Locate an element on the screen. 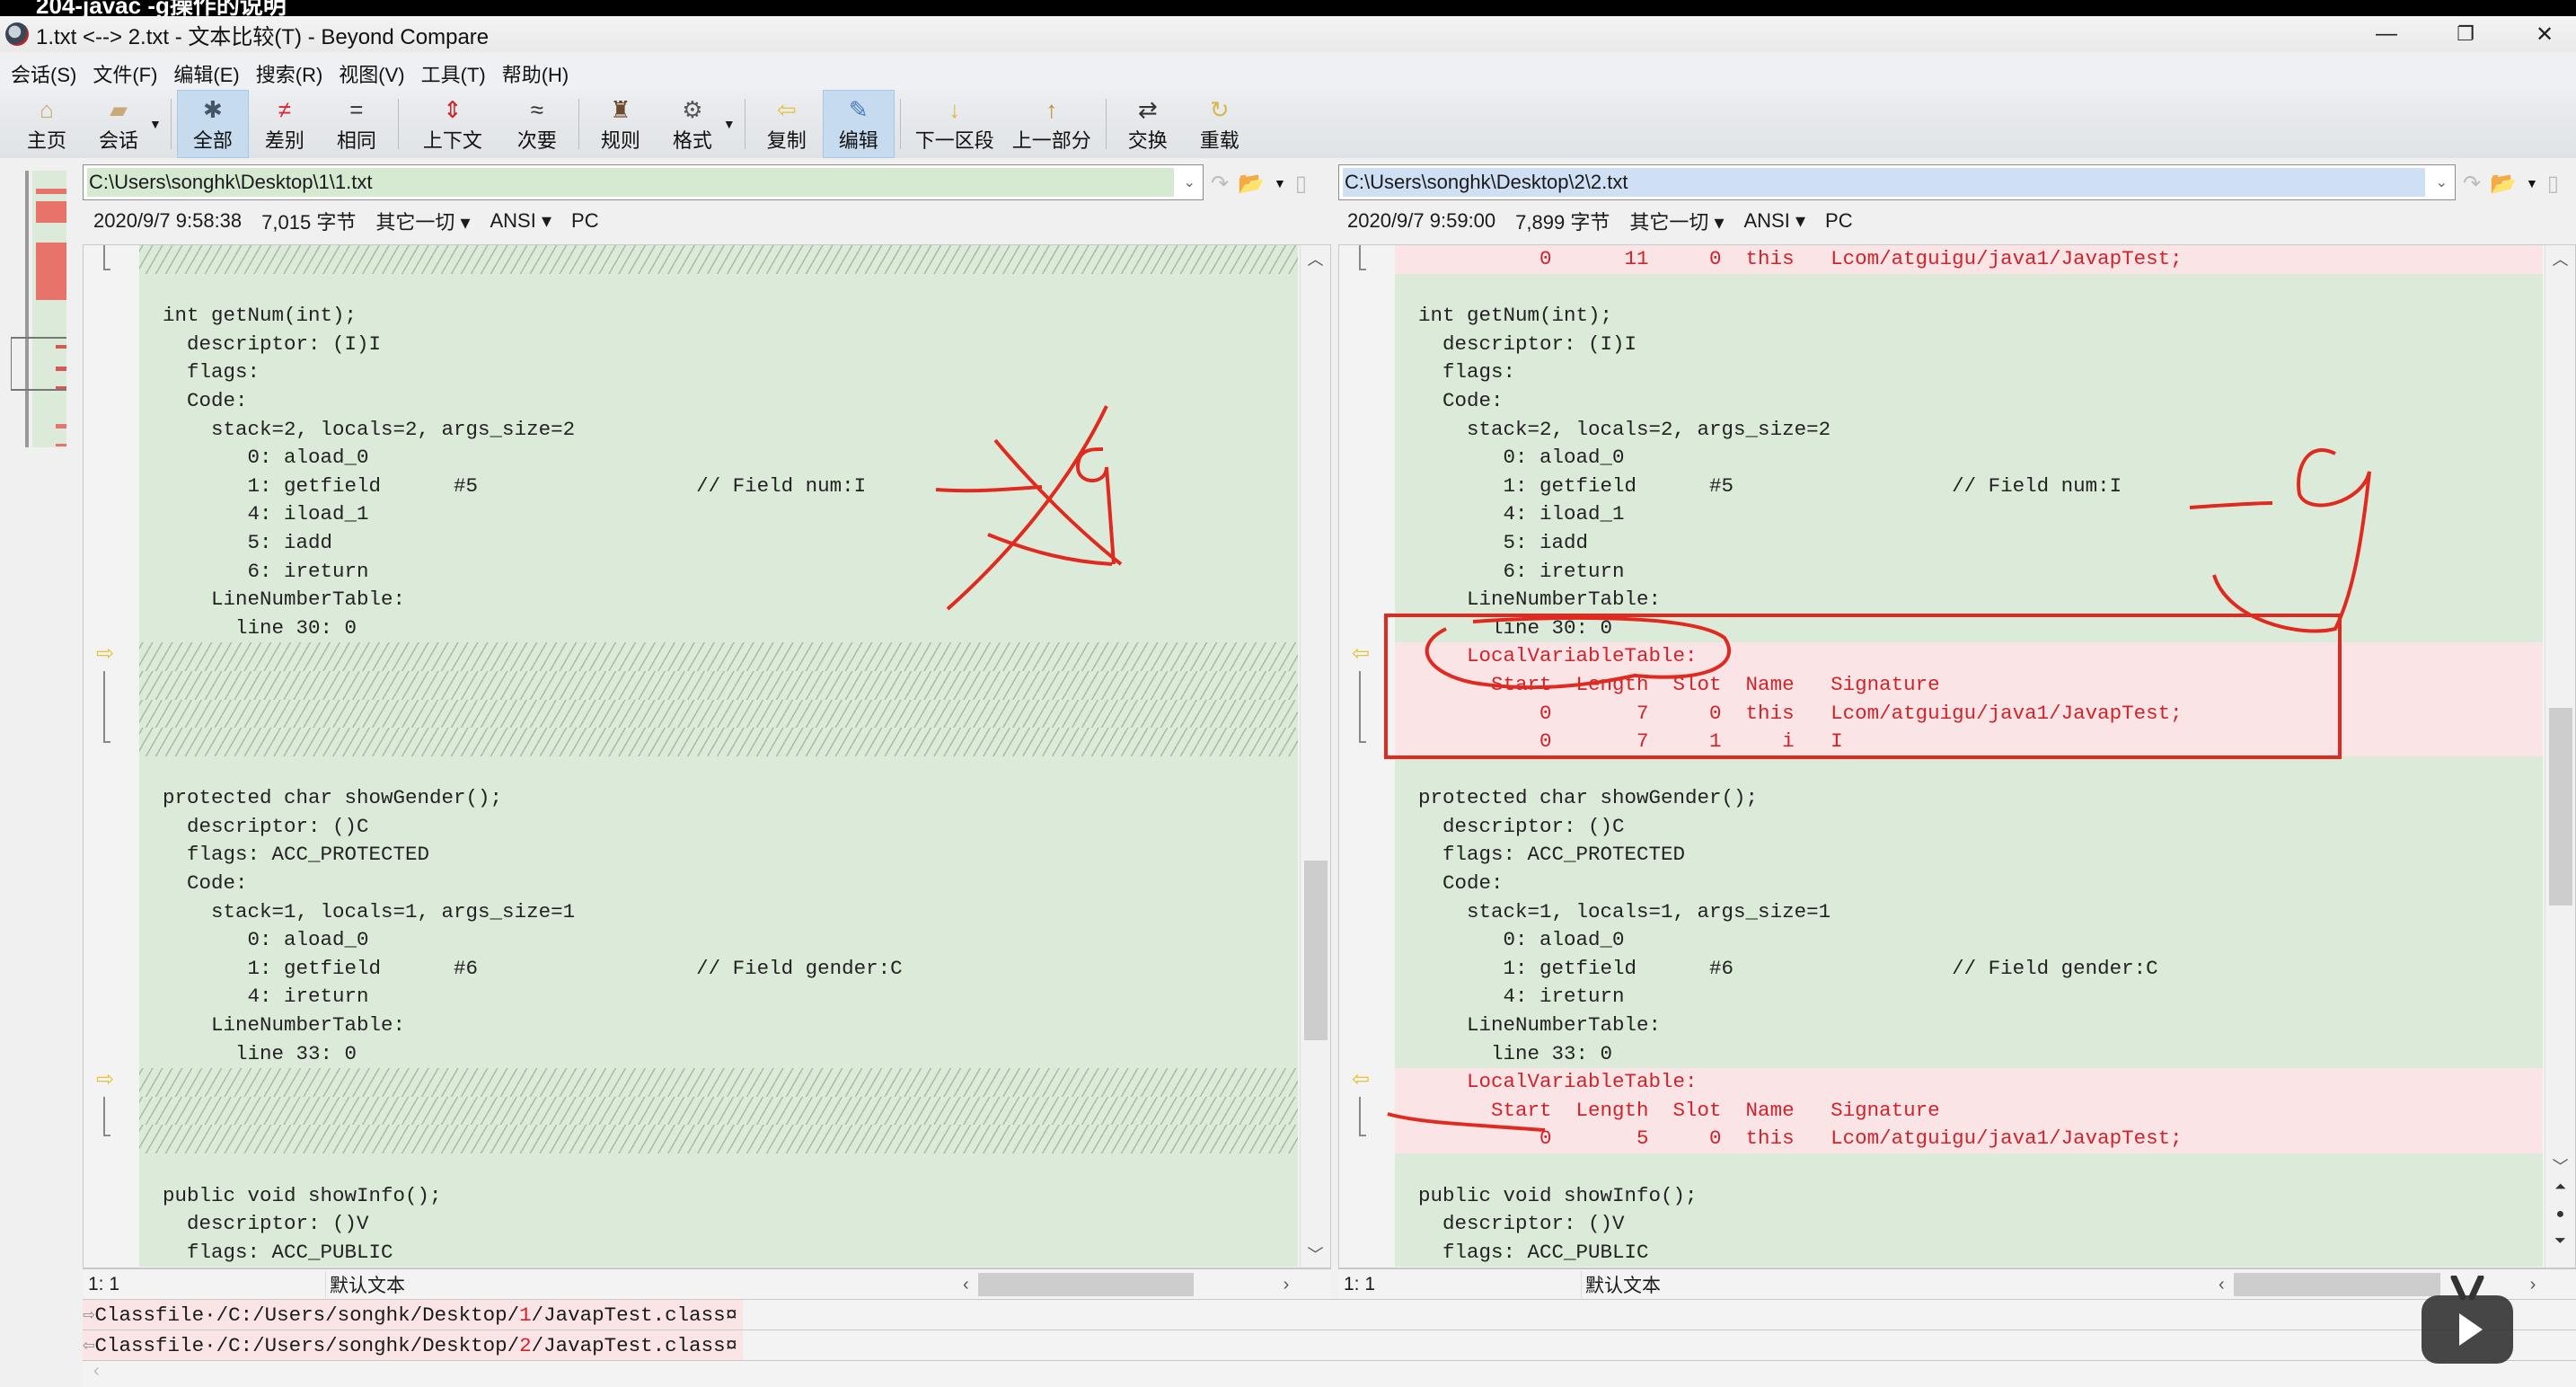 This screenshot has width=2576, height=1387. left-horizontal-scrollbar: ‹ › is located at coordinates (1142, 1284).